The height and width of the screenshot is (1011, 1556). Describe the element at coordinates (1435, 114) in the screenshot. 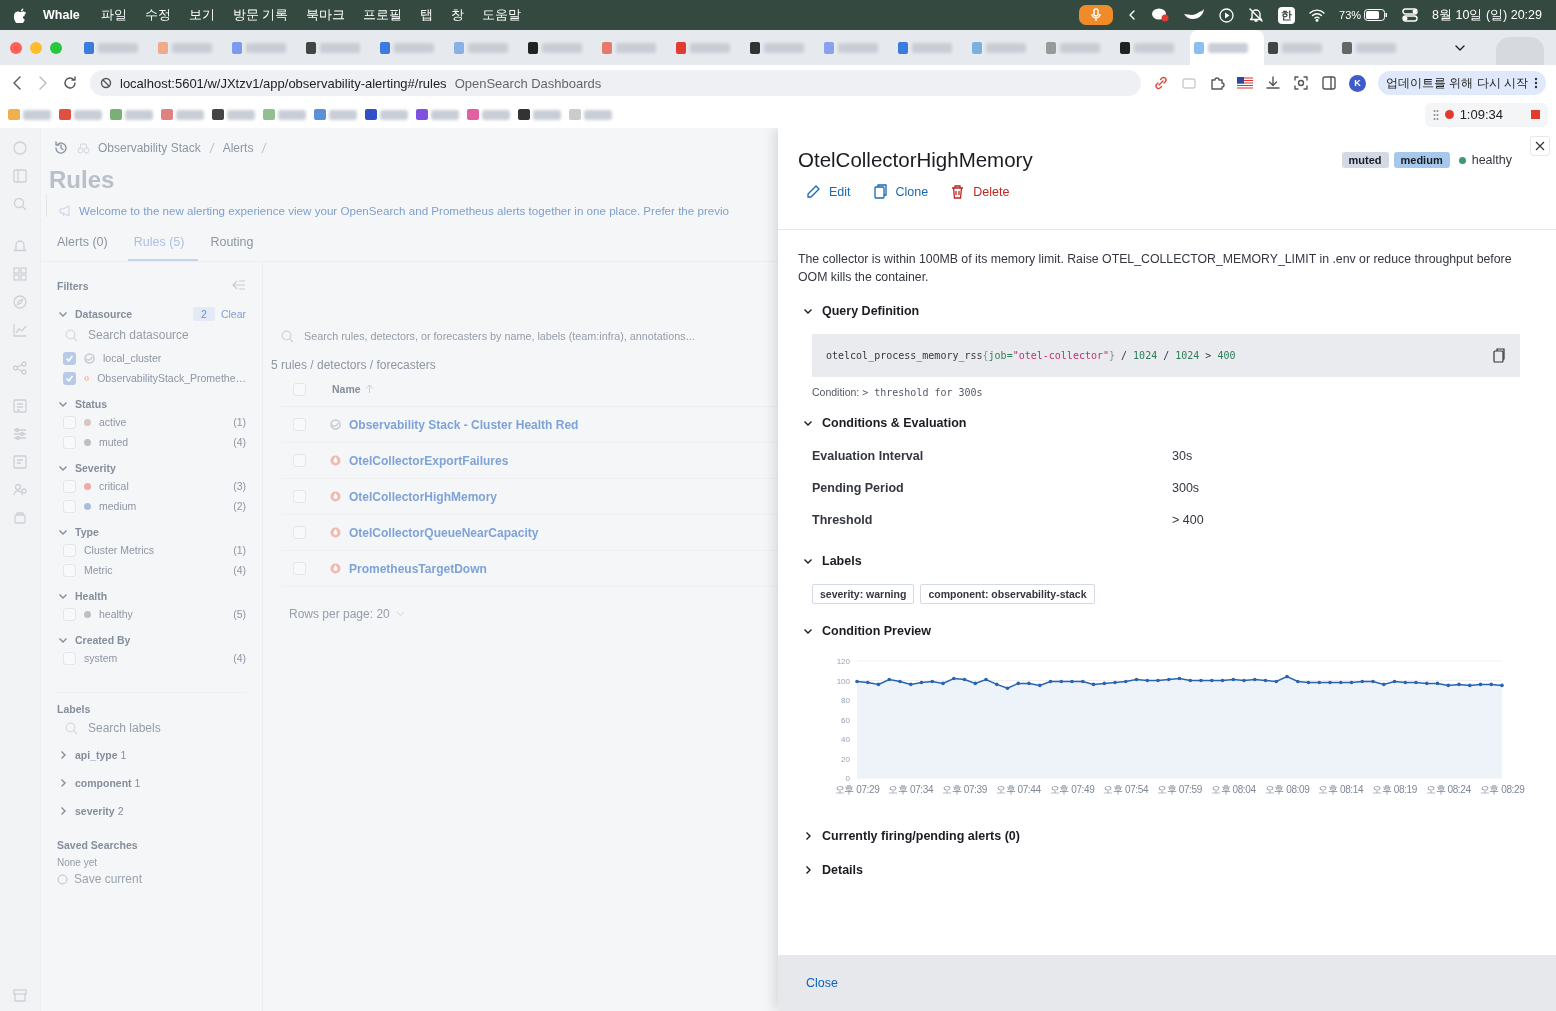

I see `grip-icon` at that location.